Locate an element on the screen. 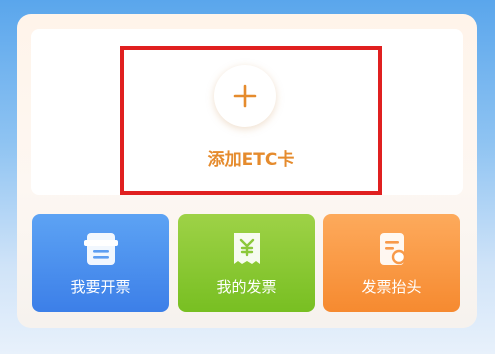  my-invoices-label: 我的发票 is located at coordinates (246, 287).